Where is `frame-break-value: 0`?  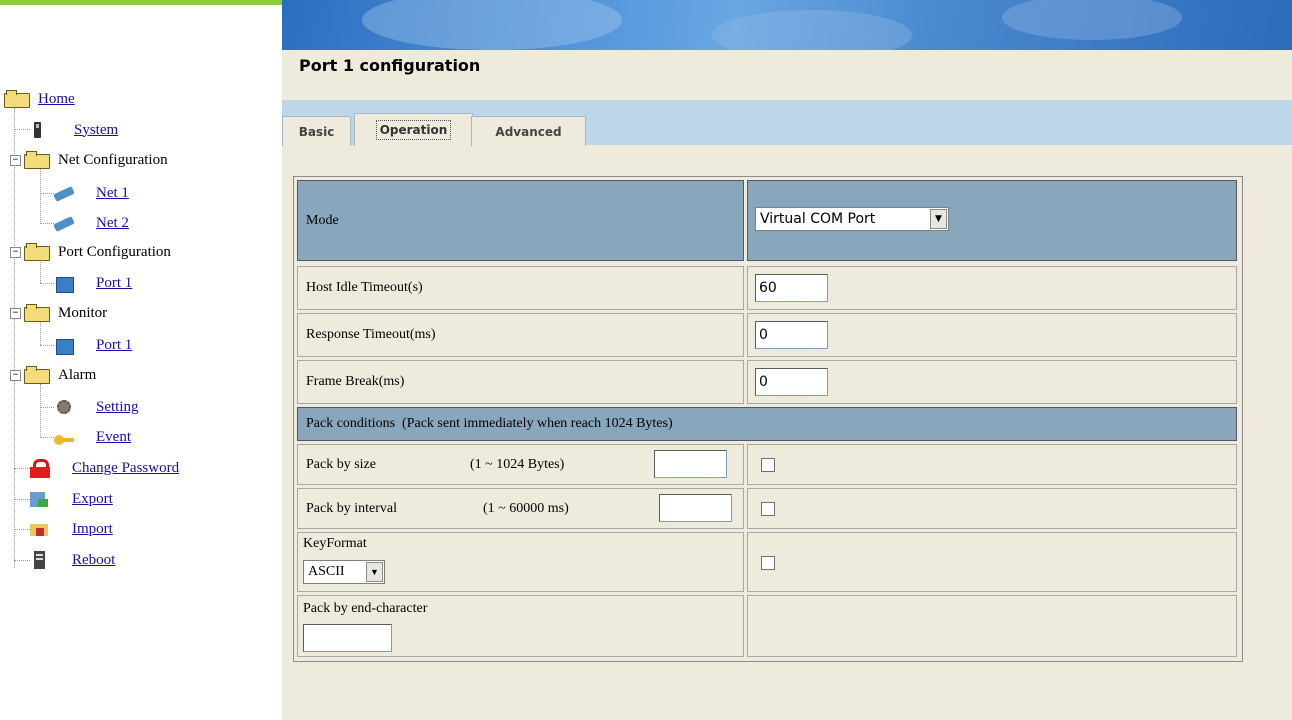 frame-break-value: 0 is located at coordinates (763, 382).